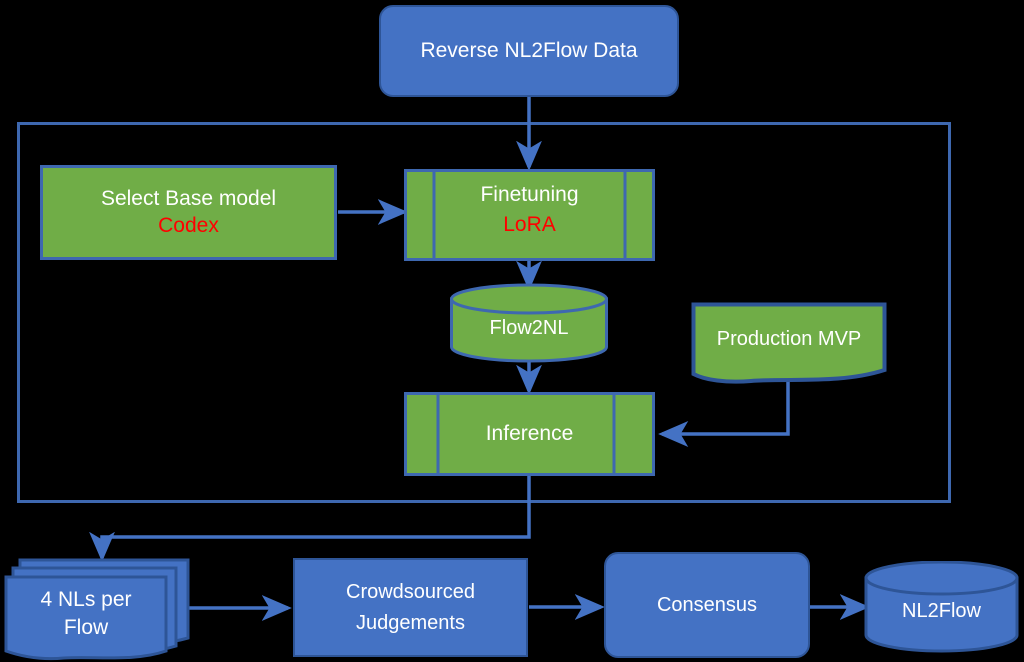 The width and height of the screenshot is (1024, 662). I want to click on node-consensus: Consensus, so click(707, 605).